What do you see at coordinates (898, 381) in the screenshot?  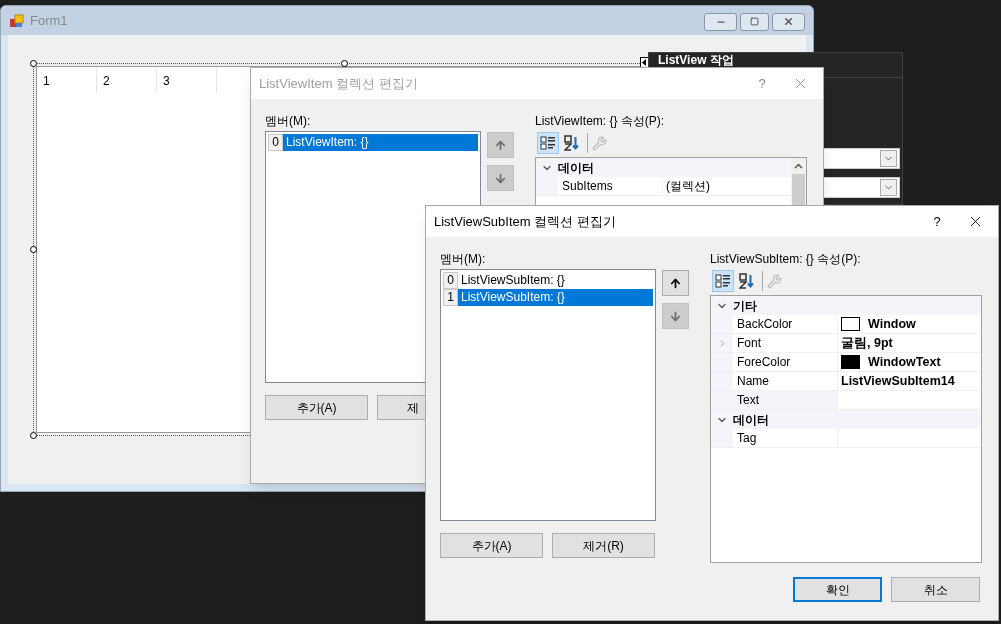 I see `property-value: ListViewSubItem14` at bounding box center [898, 381].